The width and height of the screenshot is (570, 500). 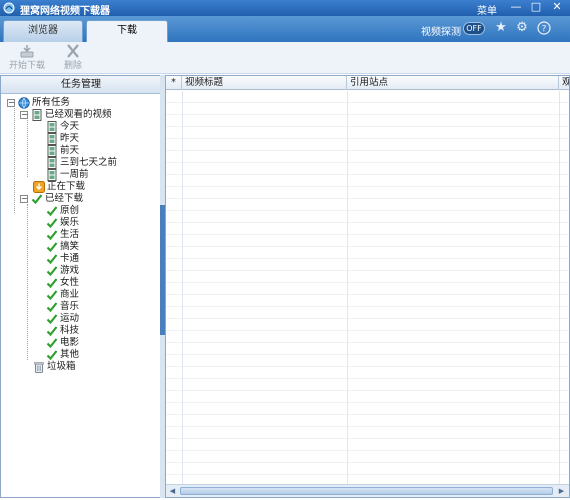 What do you see at coordinates (96, 223) in the screenshot?
I see `tree-item-category: 娱乐` at bounding box center [96, 223].